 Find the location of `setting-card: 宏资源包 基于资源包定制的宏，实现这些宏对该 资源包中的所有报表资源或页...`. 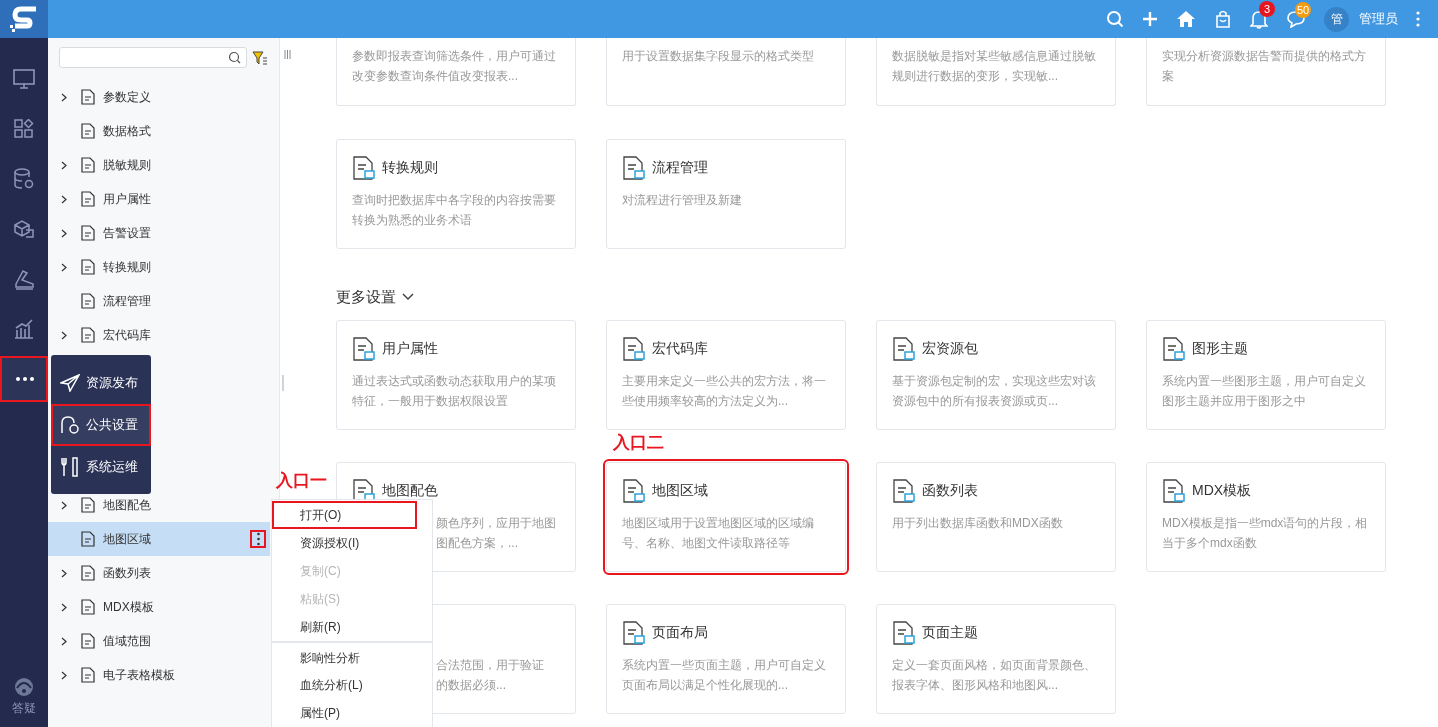

setting-card: 宏资源包 基于资源包定制的宏，实现这些宏对该 资源包中的所有报表资源或页... is located at coordinates (996, 375).